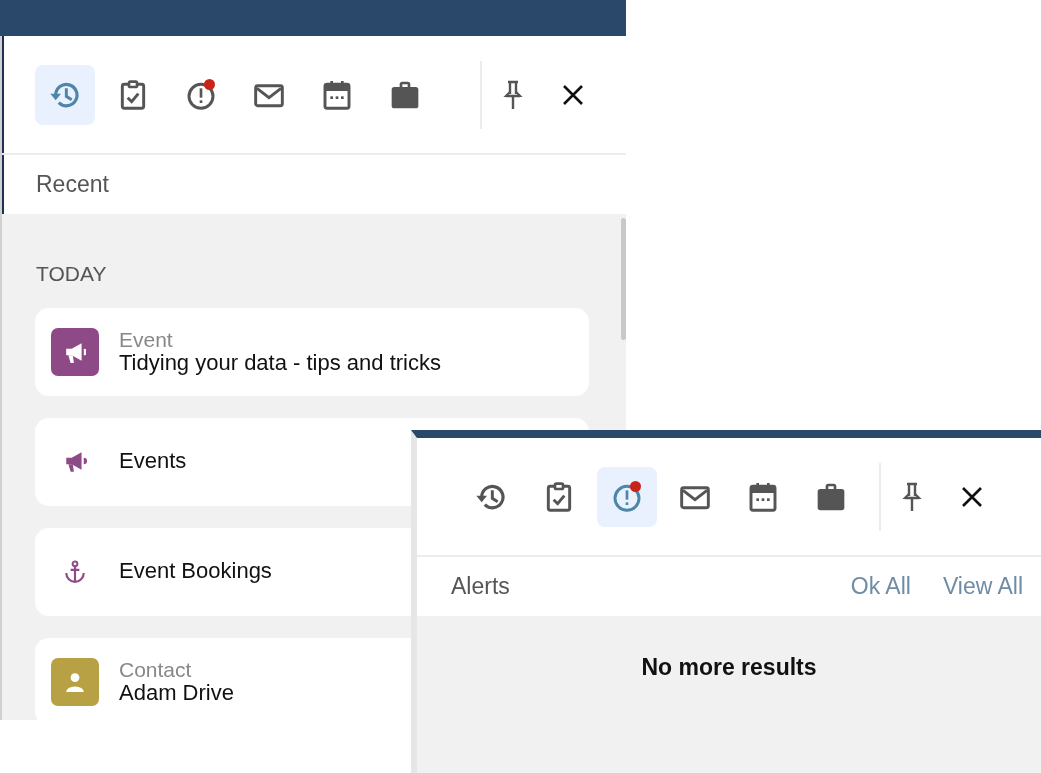  Describe the element at coordinates (880, 586) in the screenshot. I see `action-link: Ok All` at that location.